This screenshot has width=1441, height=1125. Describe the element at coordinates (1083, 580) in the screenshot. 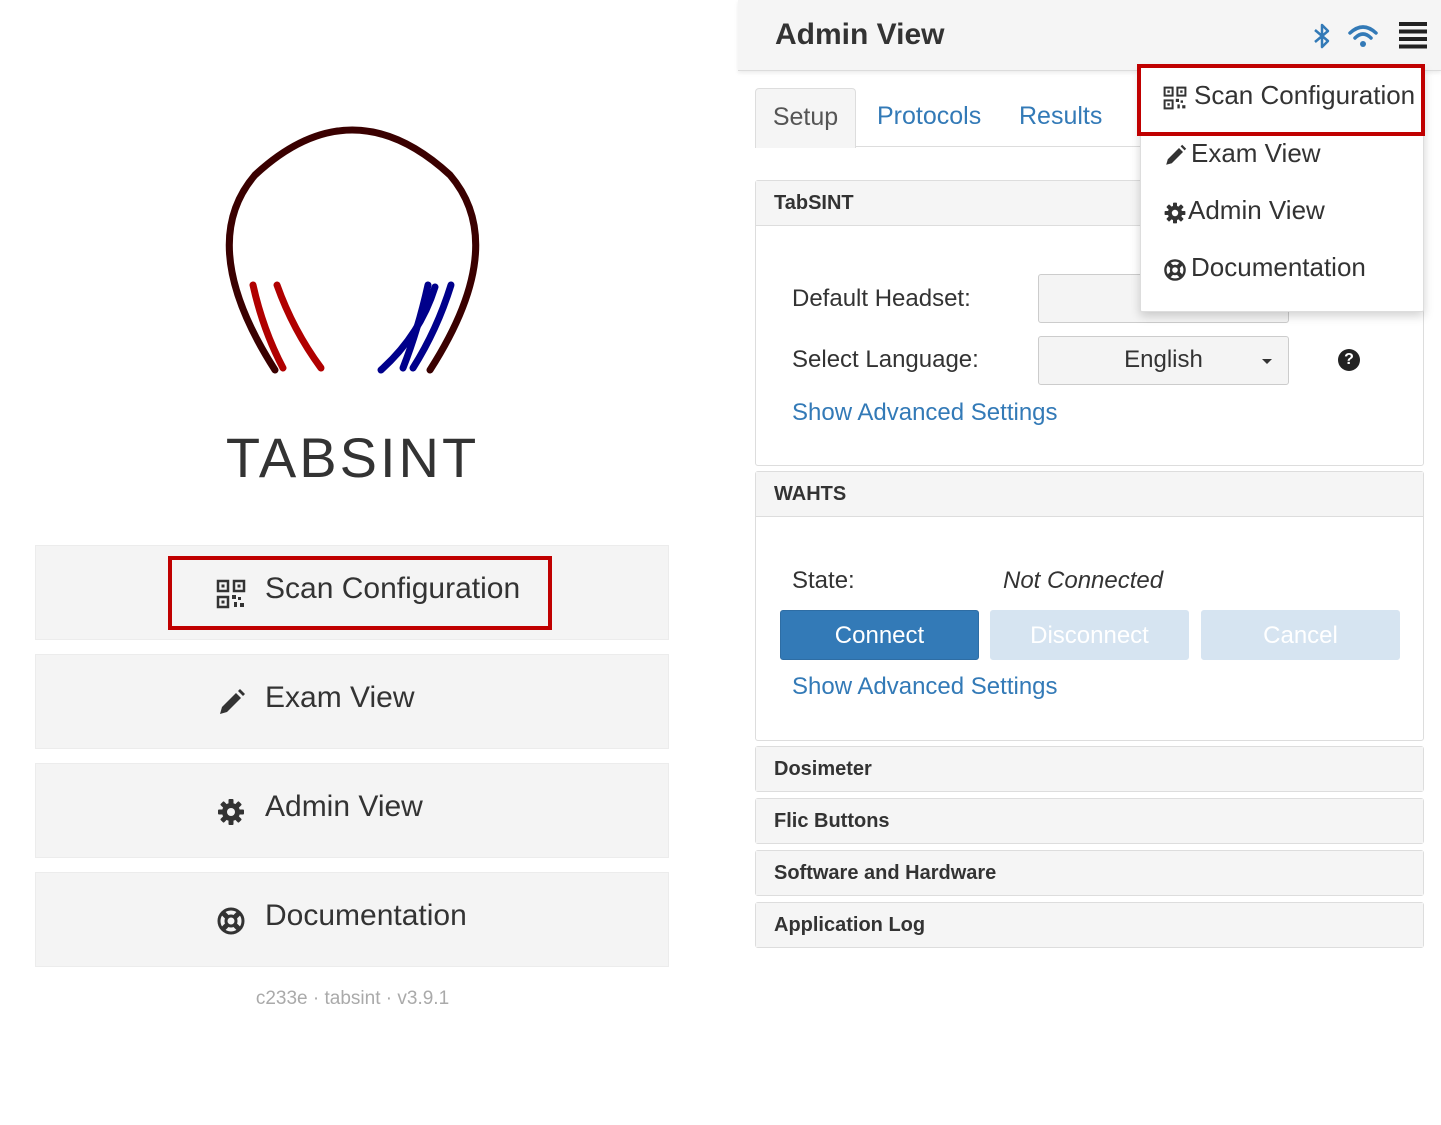

I see `state-value: Not Connected` at that location.